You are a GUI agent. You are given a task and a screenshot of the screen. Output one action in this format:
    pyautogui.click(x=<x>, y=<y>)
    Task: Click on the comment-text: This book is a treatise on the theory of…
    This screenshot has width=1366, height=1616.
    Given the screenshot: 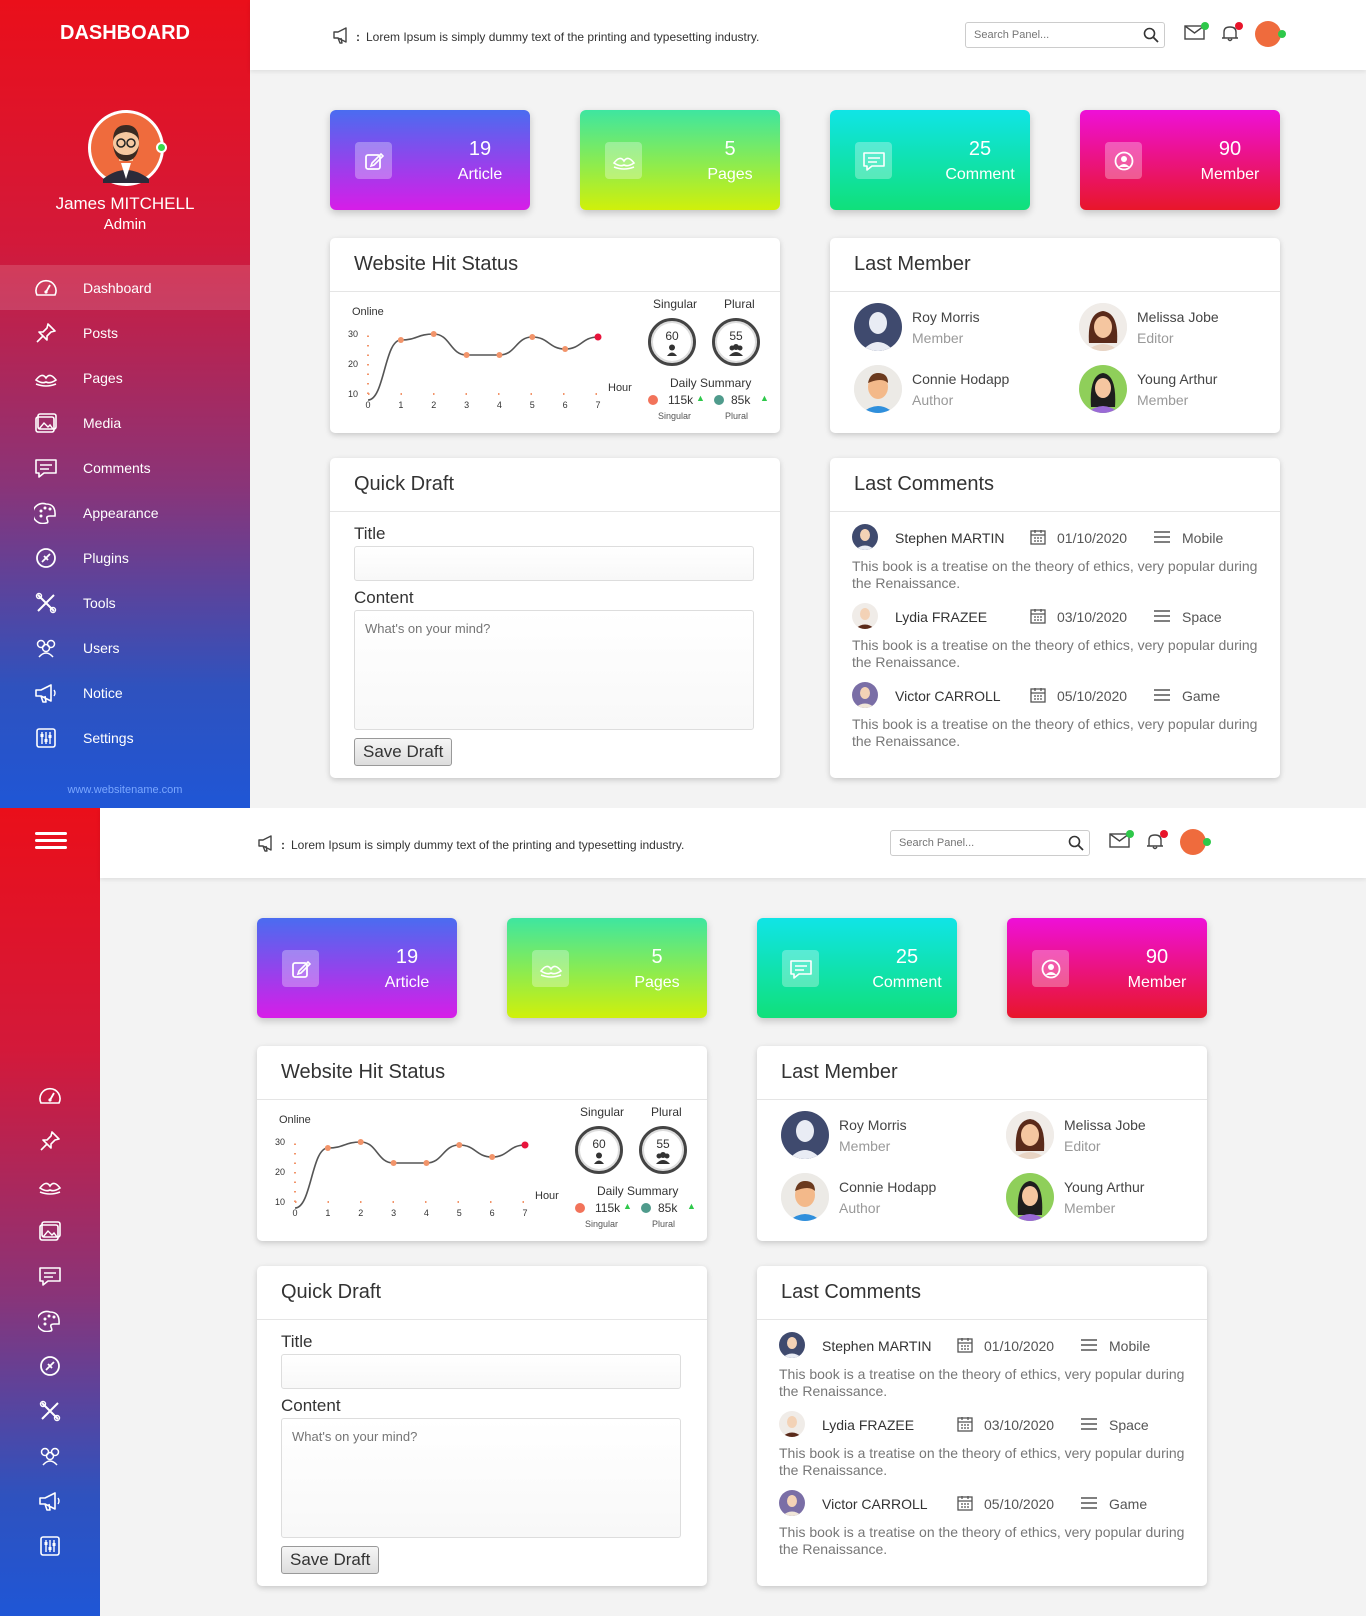 What is the action you would take?
    pyautogui.click(x=982, y=1382)
    